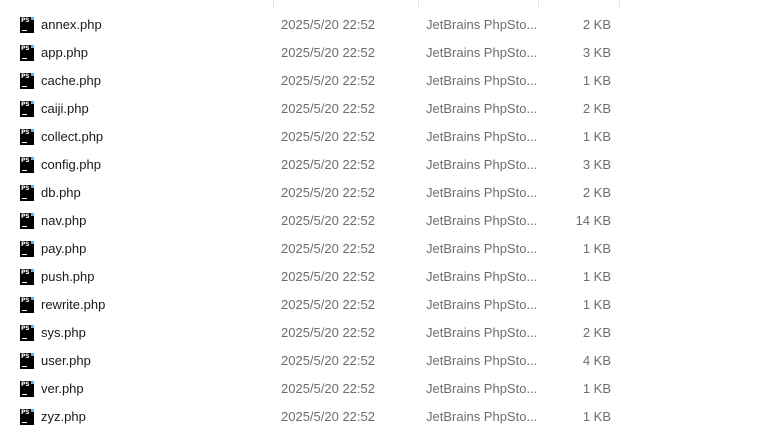  I want to click on file-name: nav.php, so click(63, 221).